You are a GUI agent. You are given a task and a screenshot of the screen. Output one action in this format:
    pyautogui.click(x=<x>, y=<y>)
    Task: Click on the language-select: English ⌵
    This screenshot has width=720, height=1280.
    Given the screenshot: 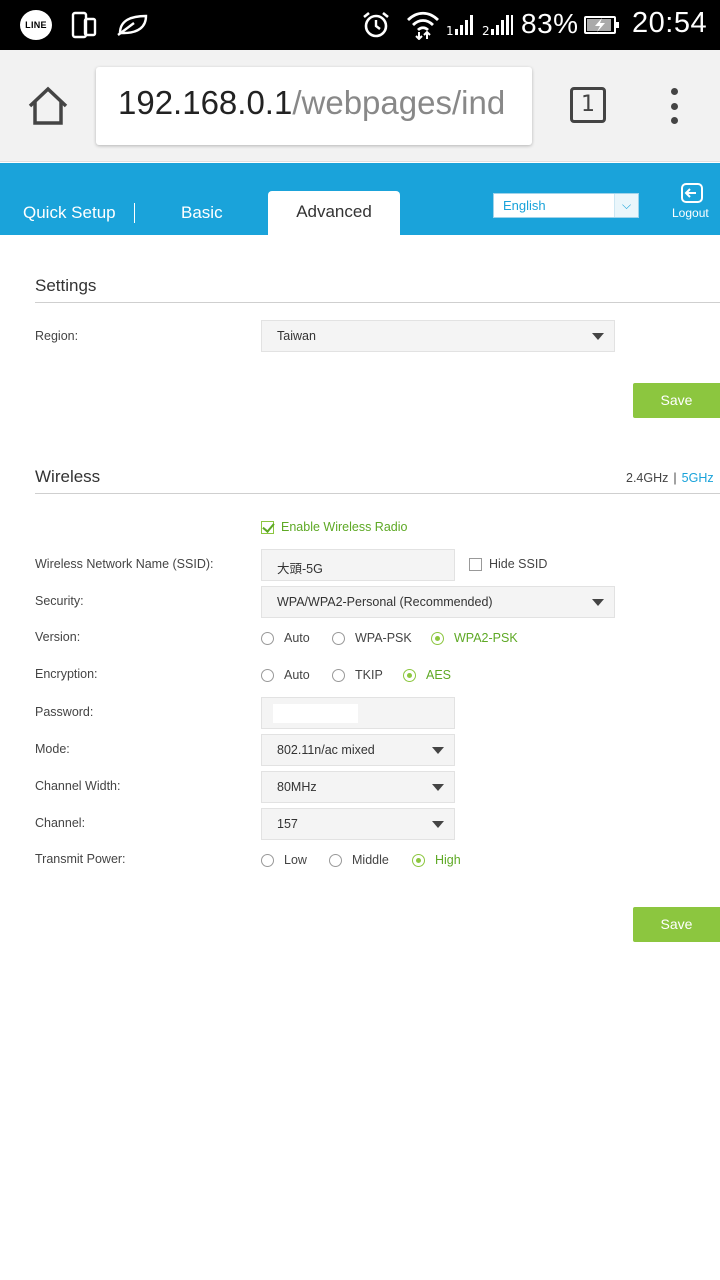 What is the action you would take?
    pyautogui.click(x=566, y=205)
    